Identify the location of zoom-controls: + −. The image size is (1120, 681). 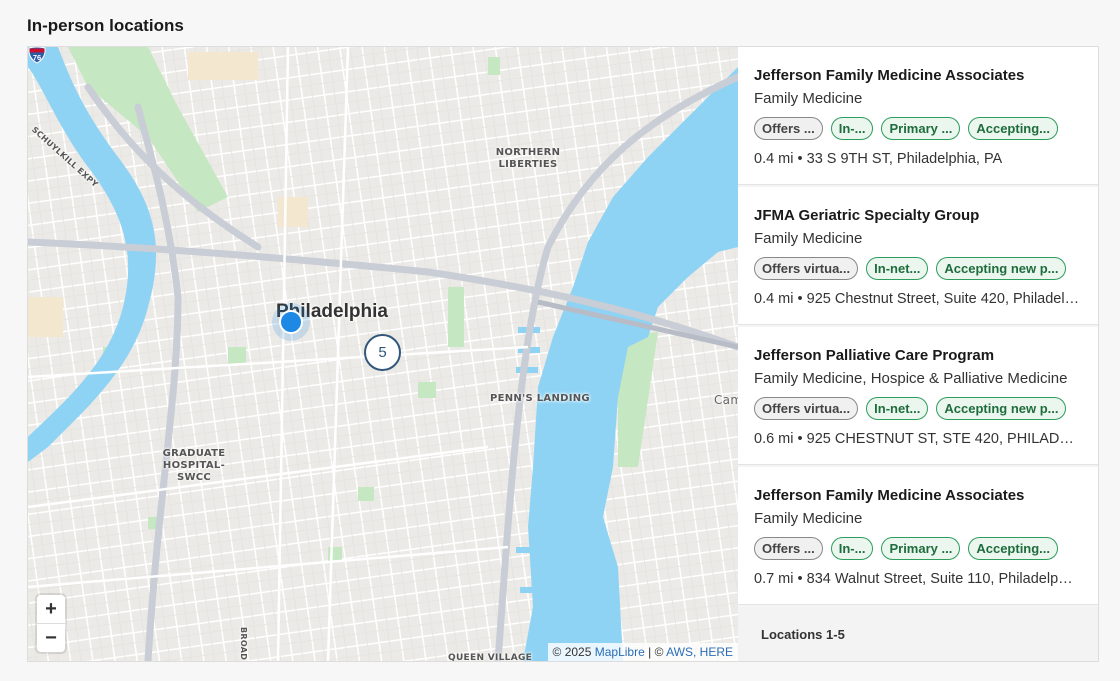
(51, 623).